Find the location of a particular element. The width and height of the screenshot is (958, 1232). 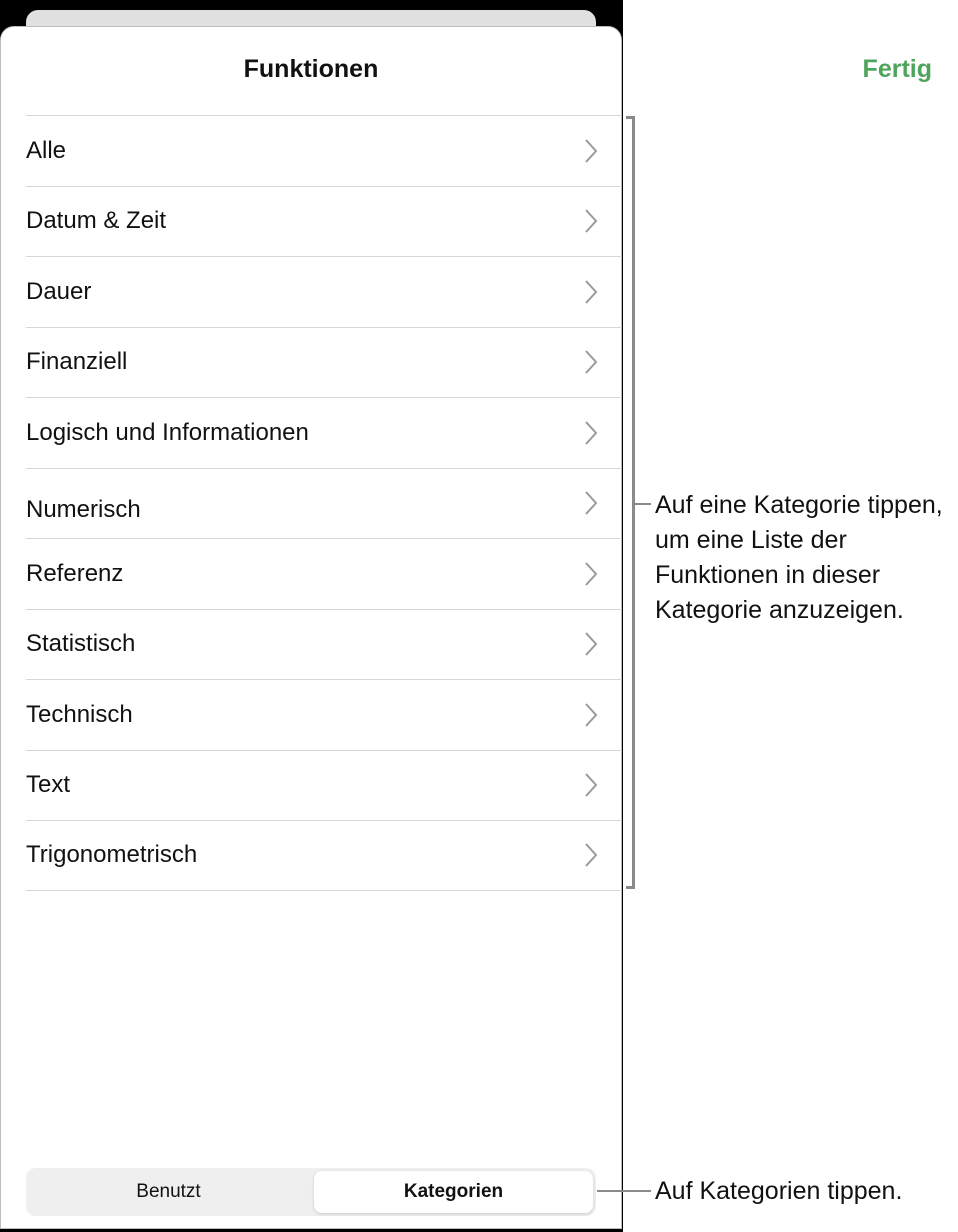

list-item: Dauer is located at coordinates (324, 291).